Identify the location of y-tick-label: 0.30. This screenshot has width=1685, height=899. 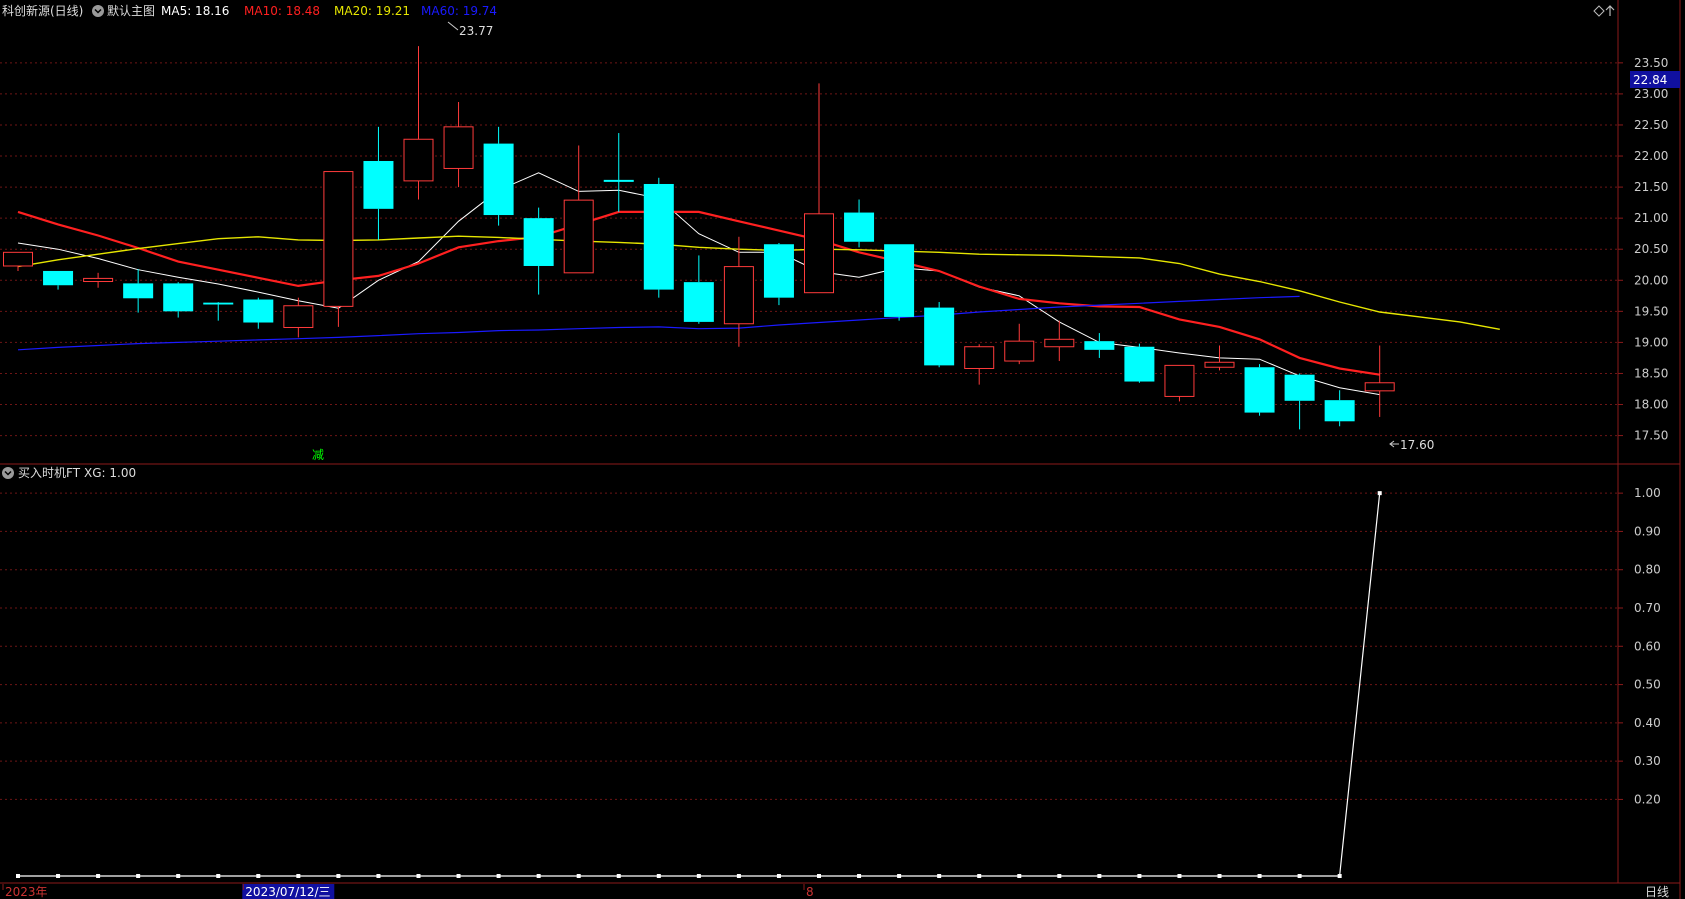
(1647, 761).